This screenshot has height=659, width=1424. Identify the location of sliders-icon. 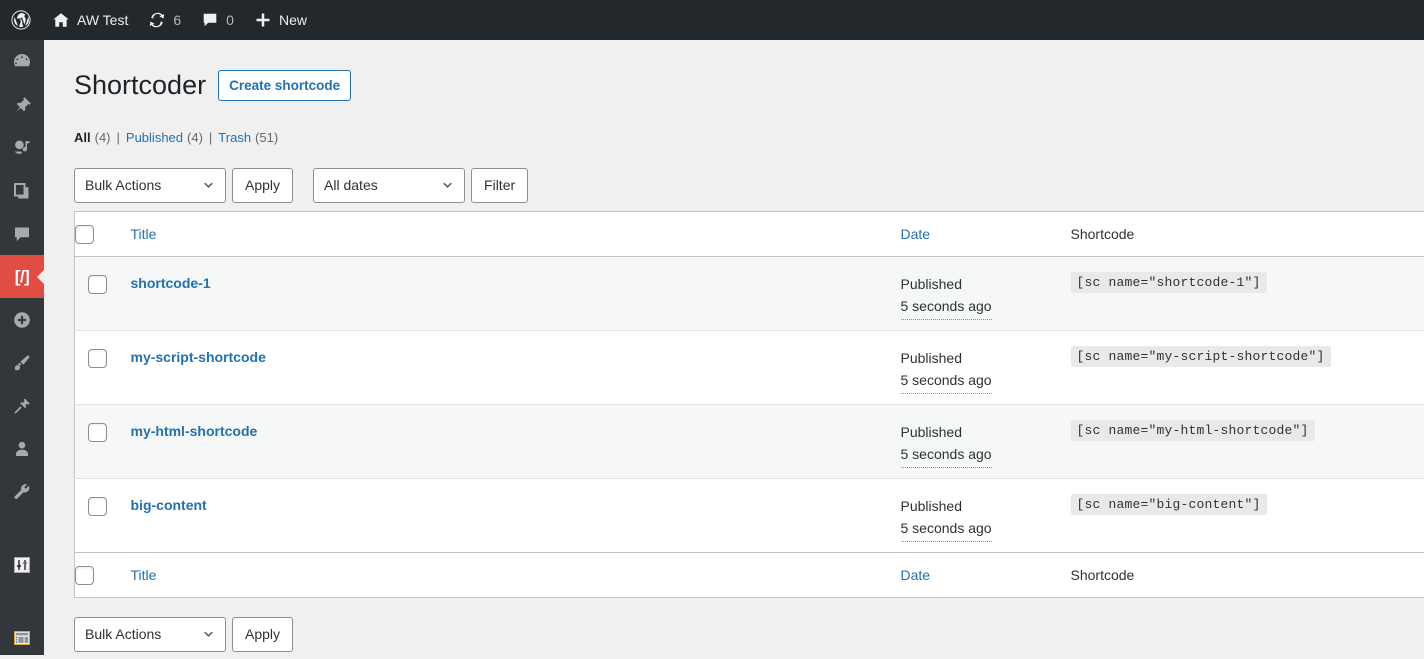
(22, 565).